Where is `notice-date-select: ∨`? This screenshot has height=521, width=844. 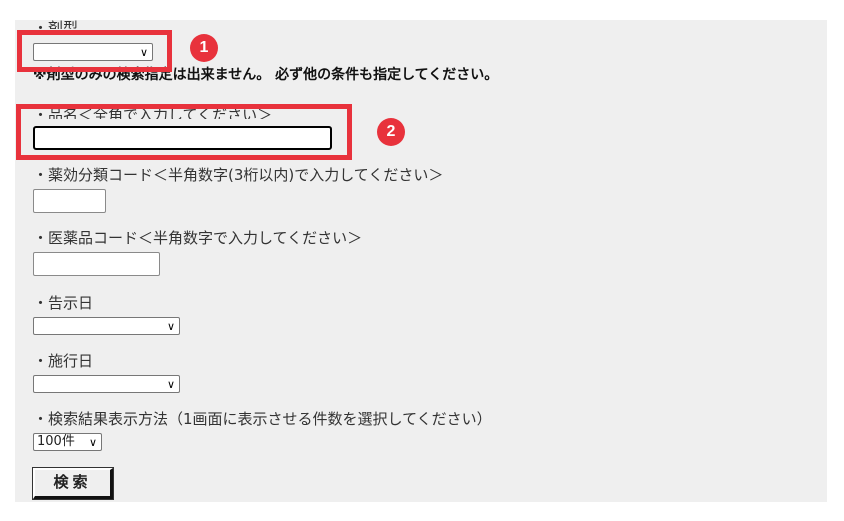
notice-date-select: ∨ is located at coordinates (106, 326).